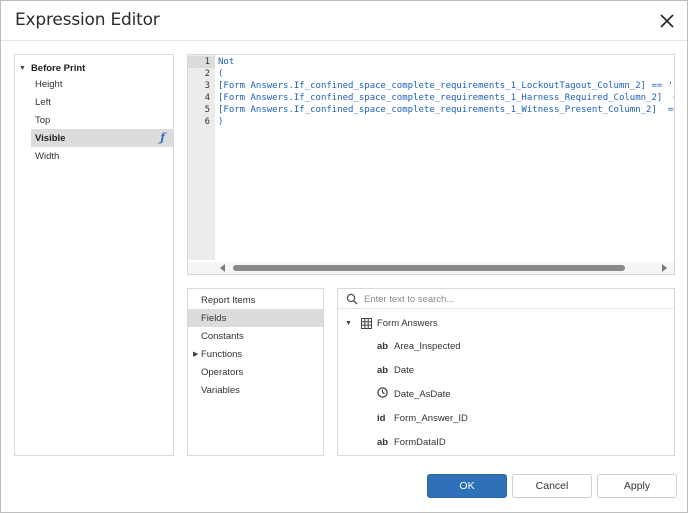 The image size is (688, 513). What do you see at coordinates (207, 122) in the screenshot?
I see `line-number: 6` at bounding box center [207, 122].